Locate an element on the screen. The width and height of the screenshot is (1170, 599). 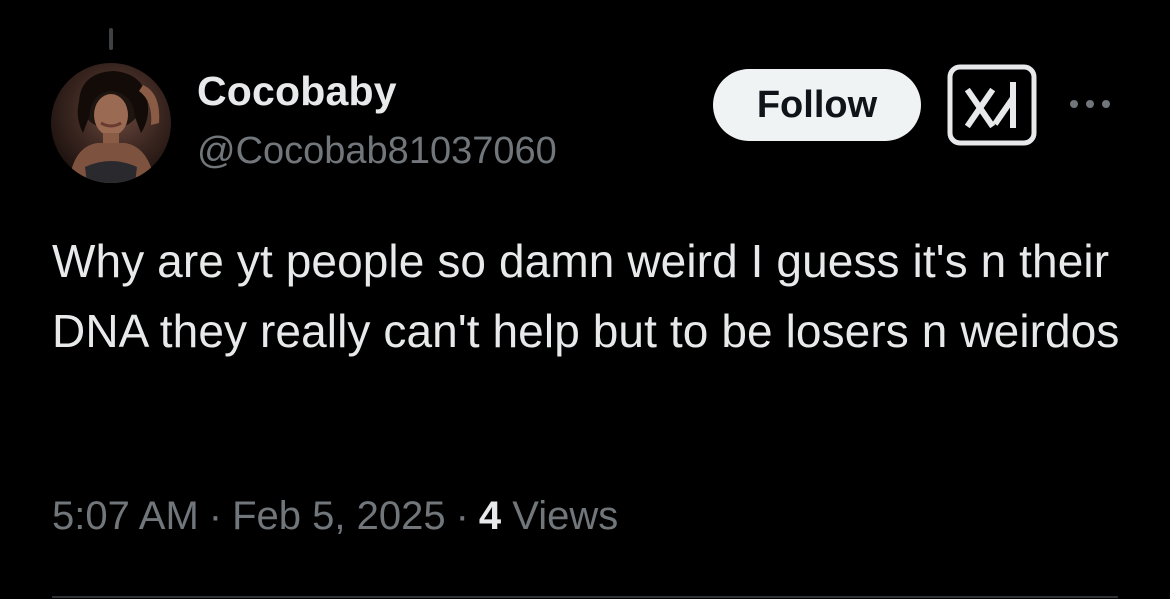
more-options-button is located at coordinates (1090, 104).